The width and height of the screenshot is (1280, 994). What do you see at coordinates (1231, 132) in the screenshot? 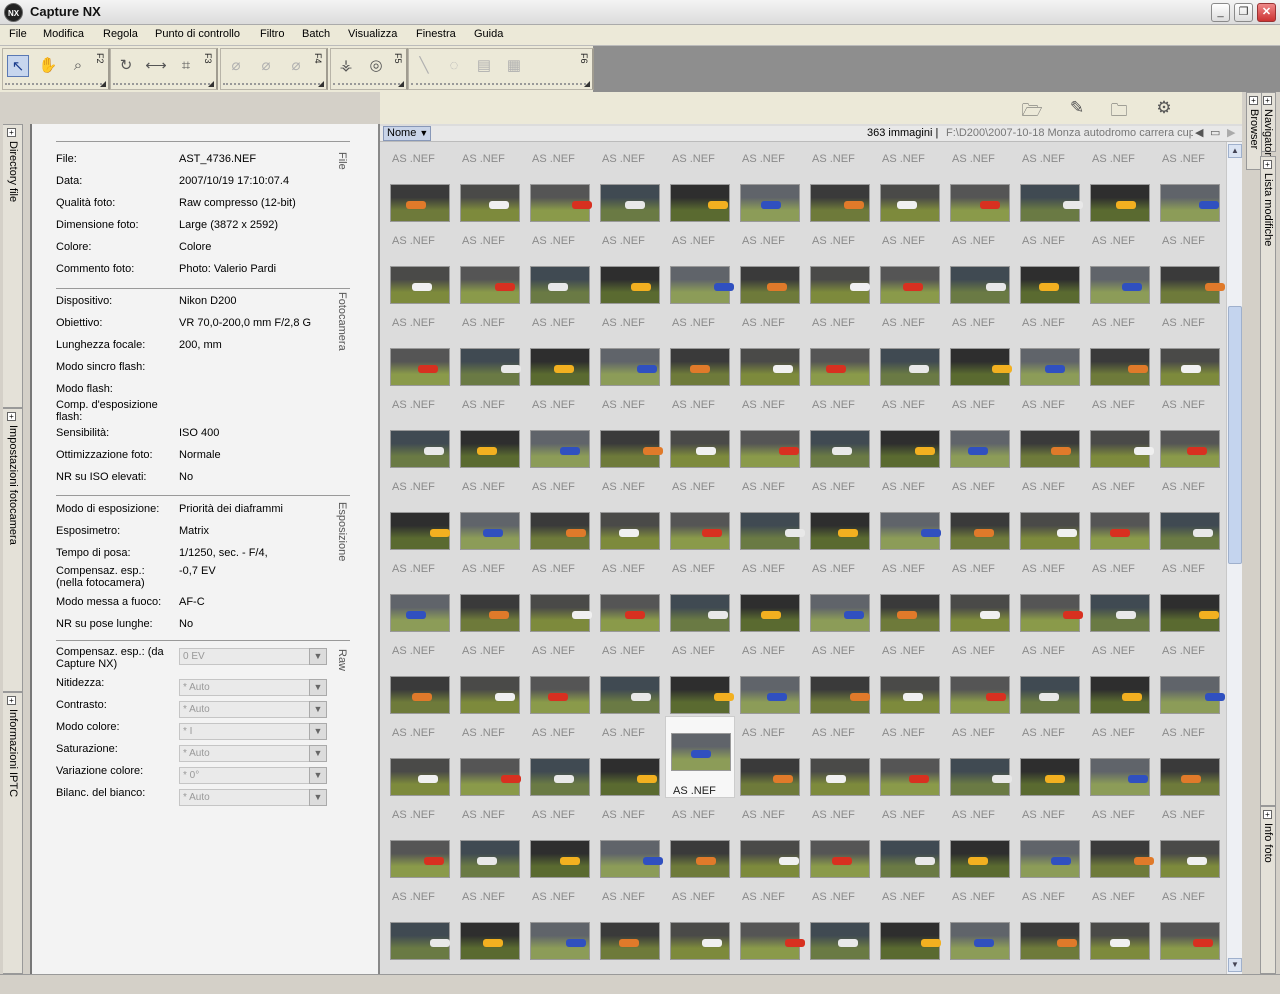
I see `forward-arrow-icon: ▶` at bounding box center [1231, 132].